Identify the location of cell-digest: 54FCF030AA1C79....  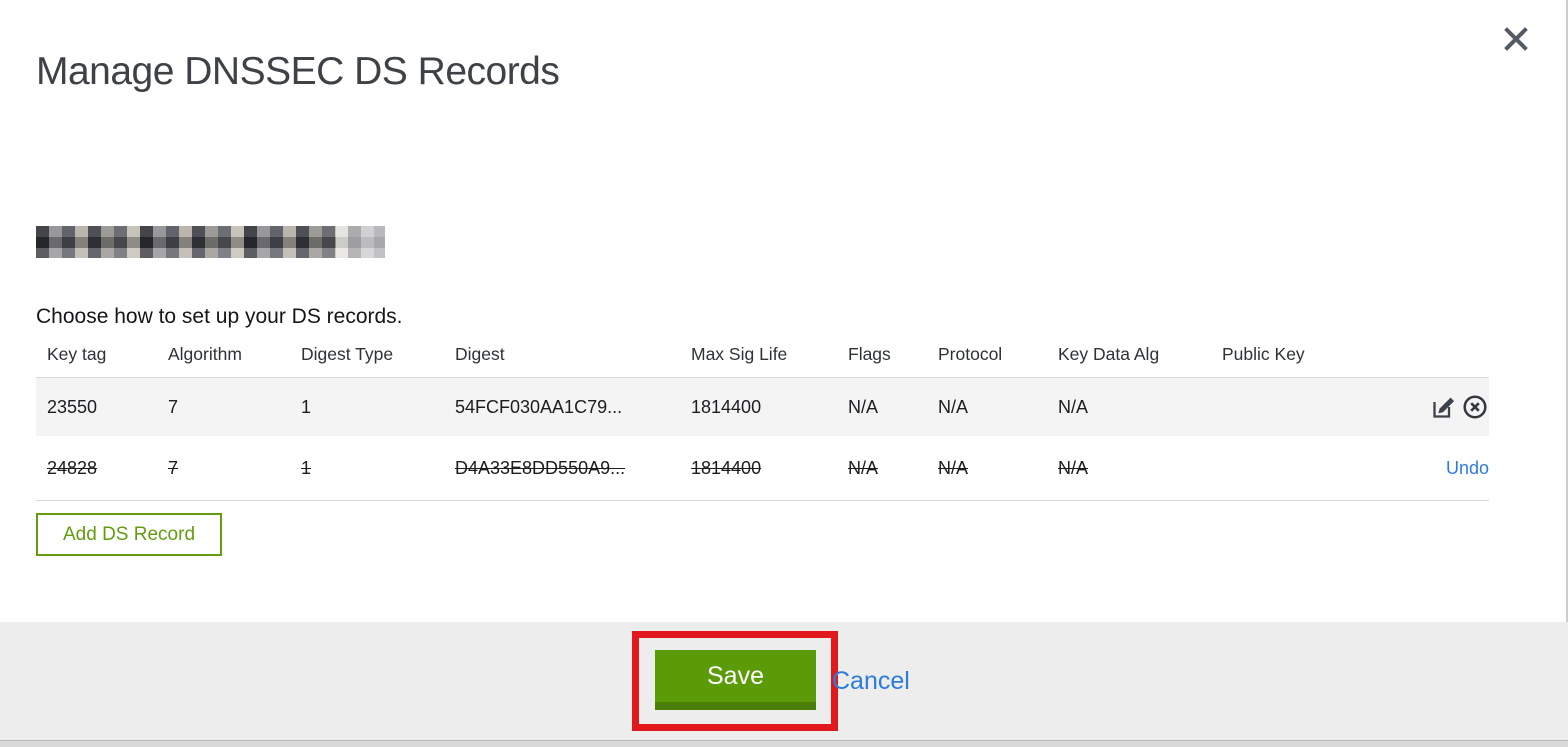
(539, 406).